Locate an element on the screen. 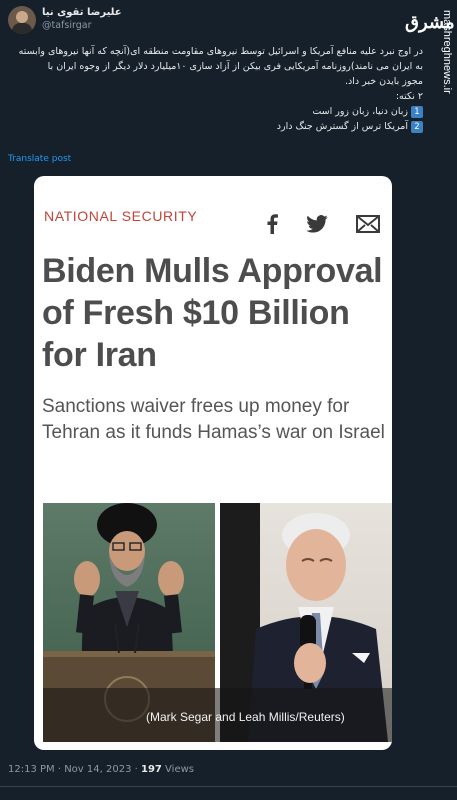  tweet-point-text: زبان دنیا، زبان زور است is located at coordinates (360, 111).